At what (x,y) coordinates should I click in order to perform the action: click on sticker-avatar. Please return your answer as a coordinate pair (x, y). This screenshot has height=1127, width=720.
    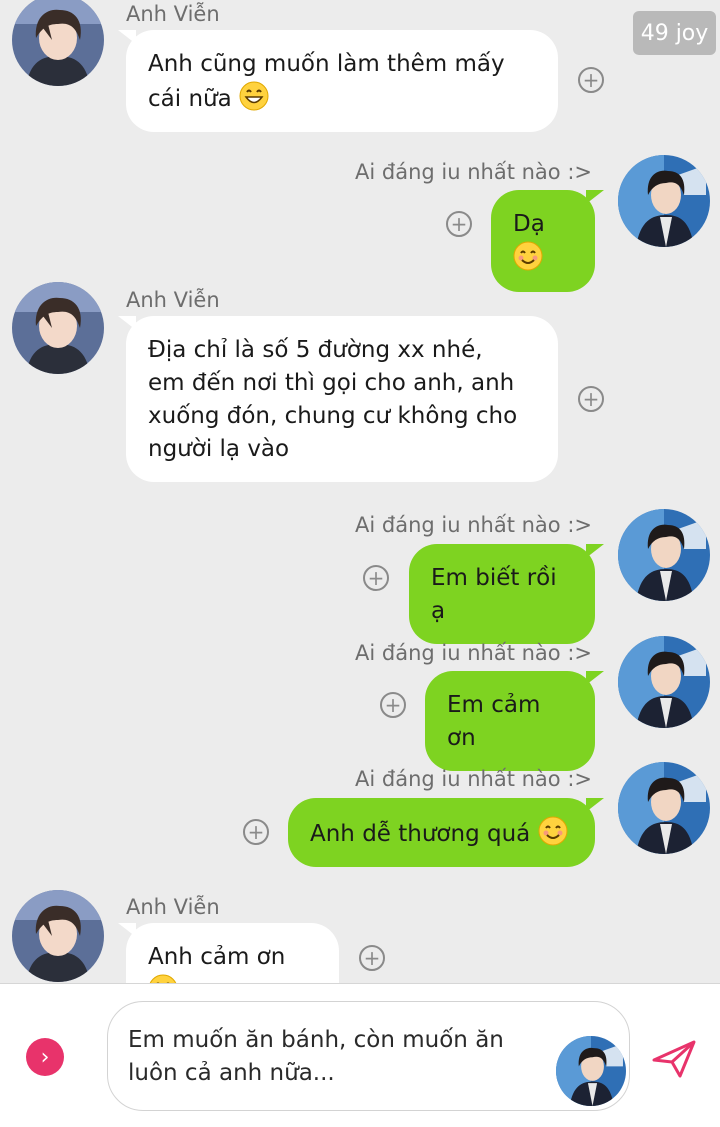
    Looking at the image, I should click on (591, 1071).